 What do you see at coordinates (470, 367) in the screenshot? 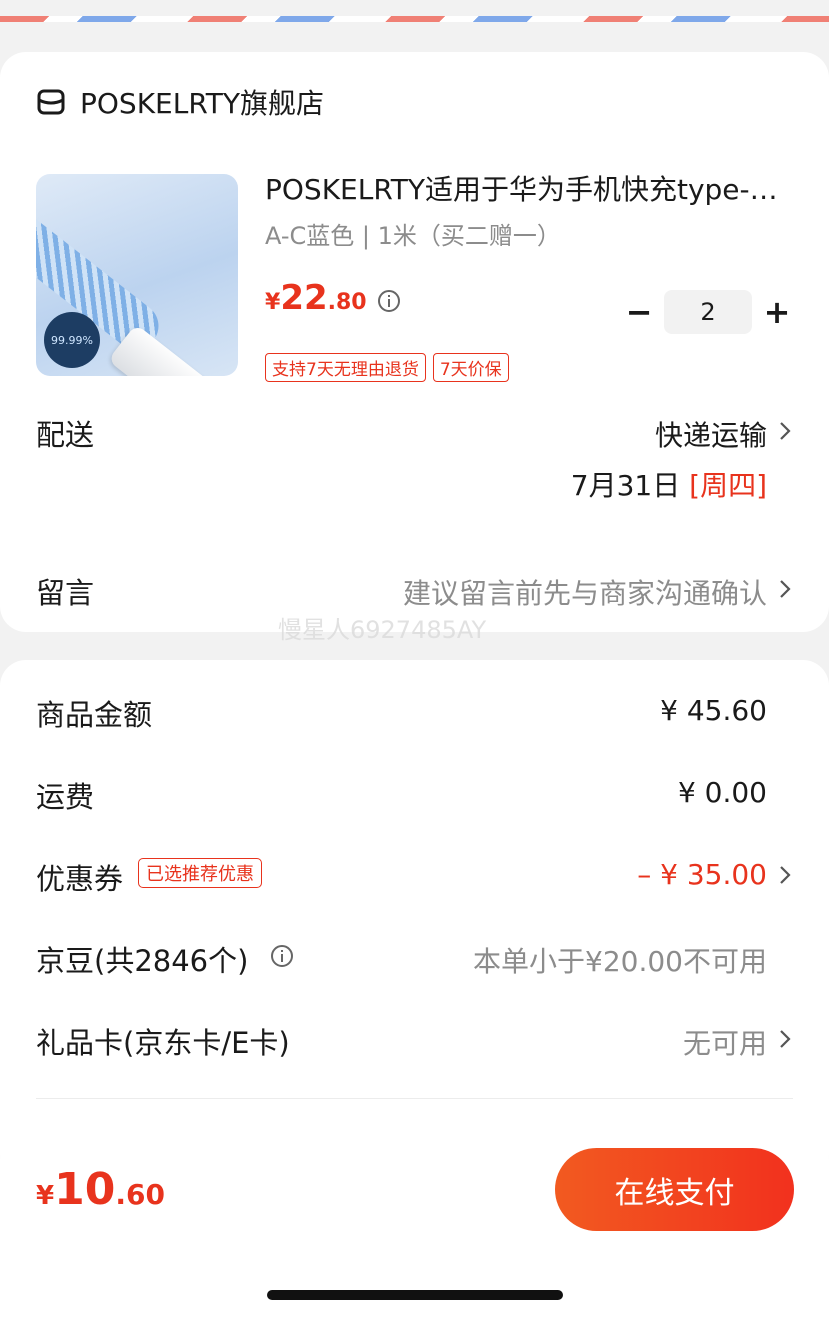
I see `price-protect-tag: 7天价保` at bounding box center [470, 367].